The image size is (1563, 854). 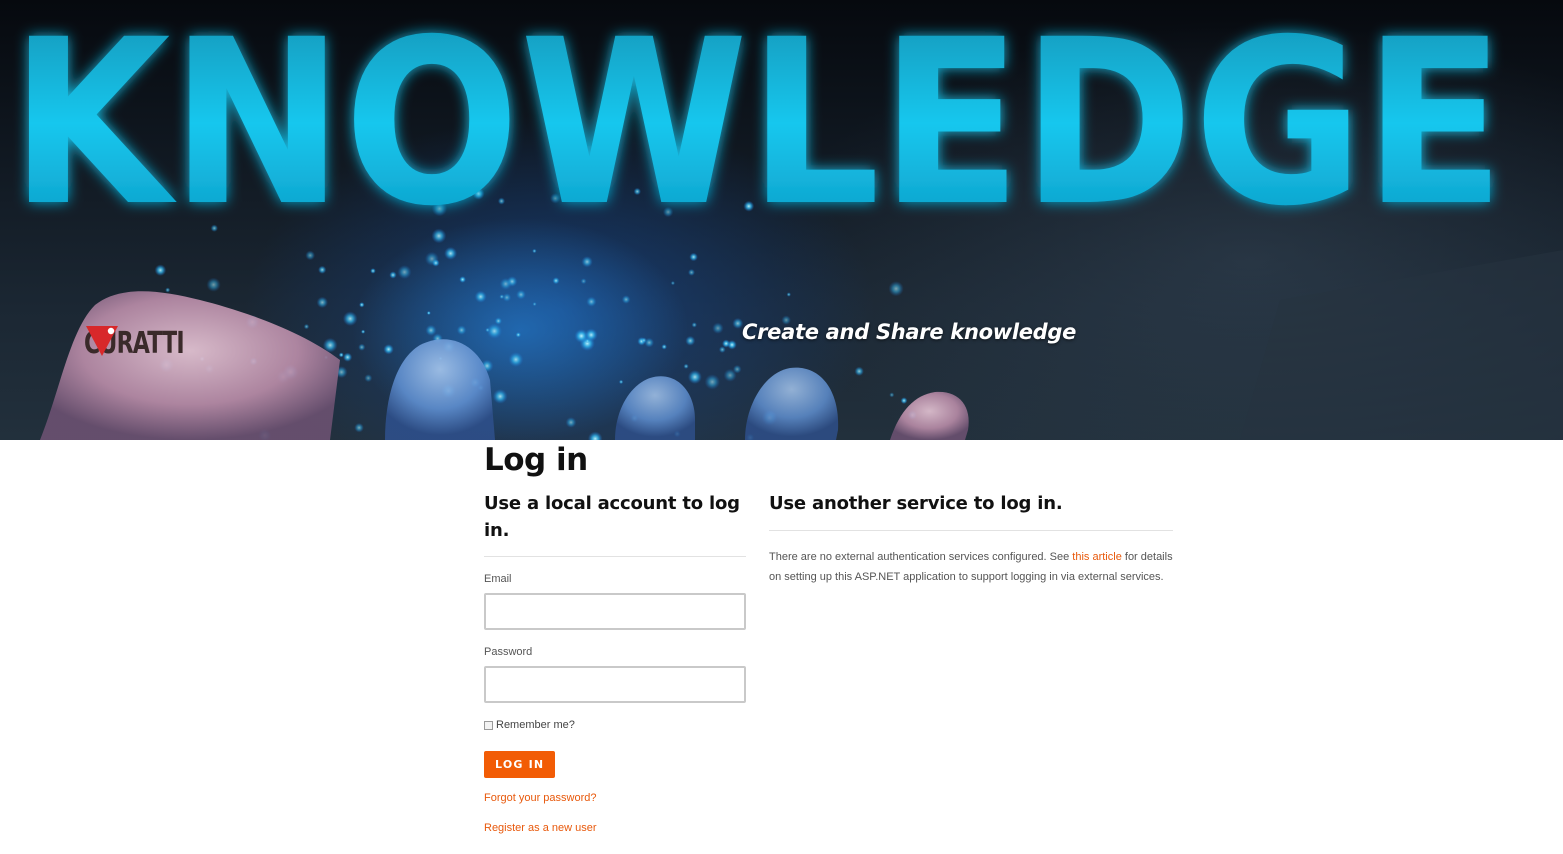 I want to click on login-button: LOG IN, so click(x=520, y=764).